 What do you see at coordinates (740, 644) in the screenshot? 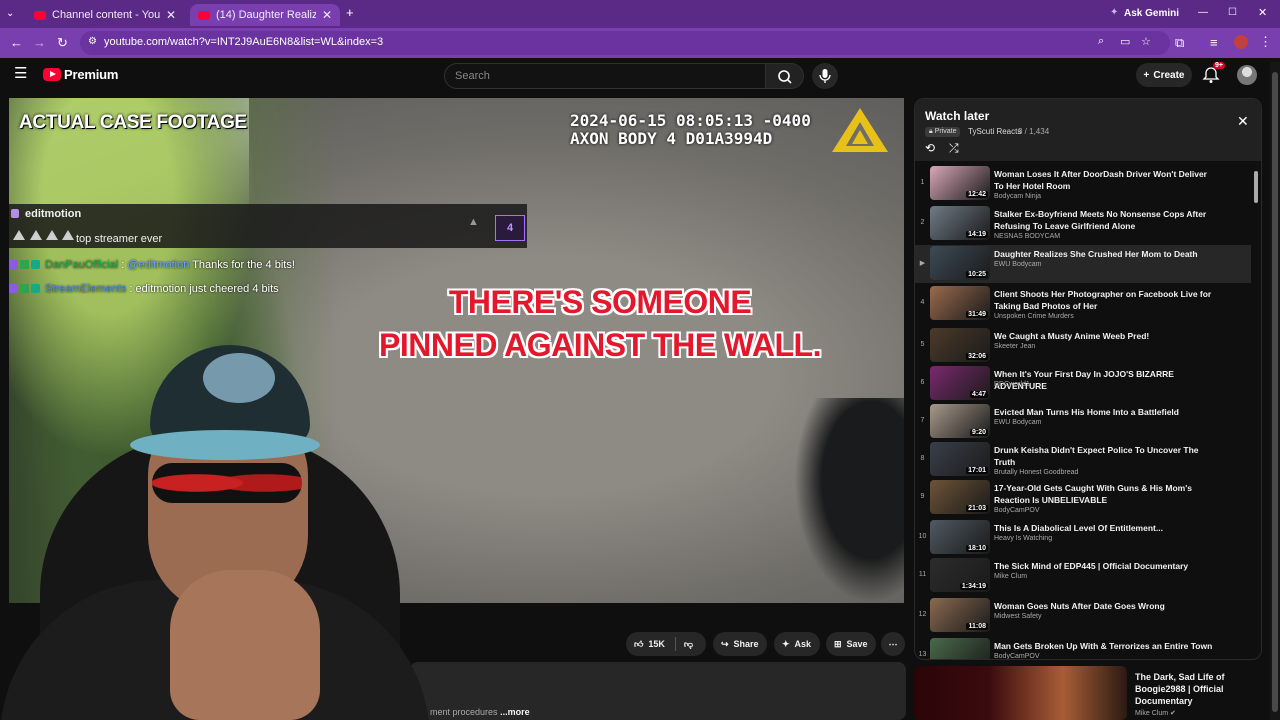
I see `share-button: ↪ Share` at bounding box center [740, 644].